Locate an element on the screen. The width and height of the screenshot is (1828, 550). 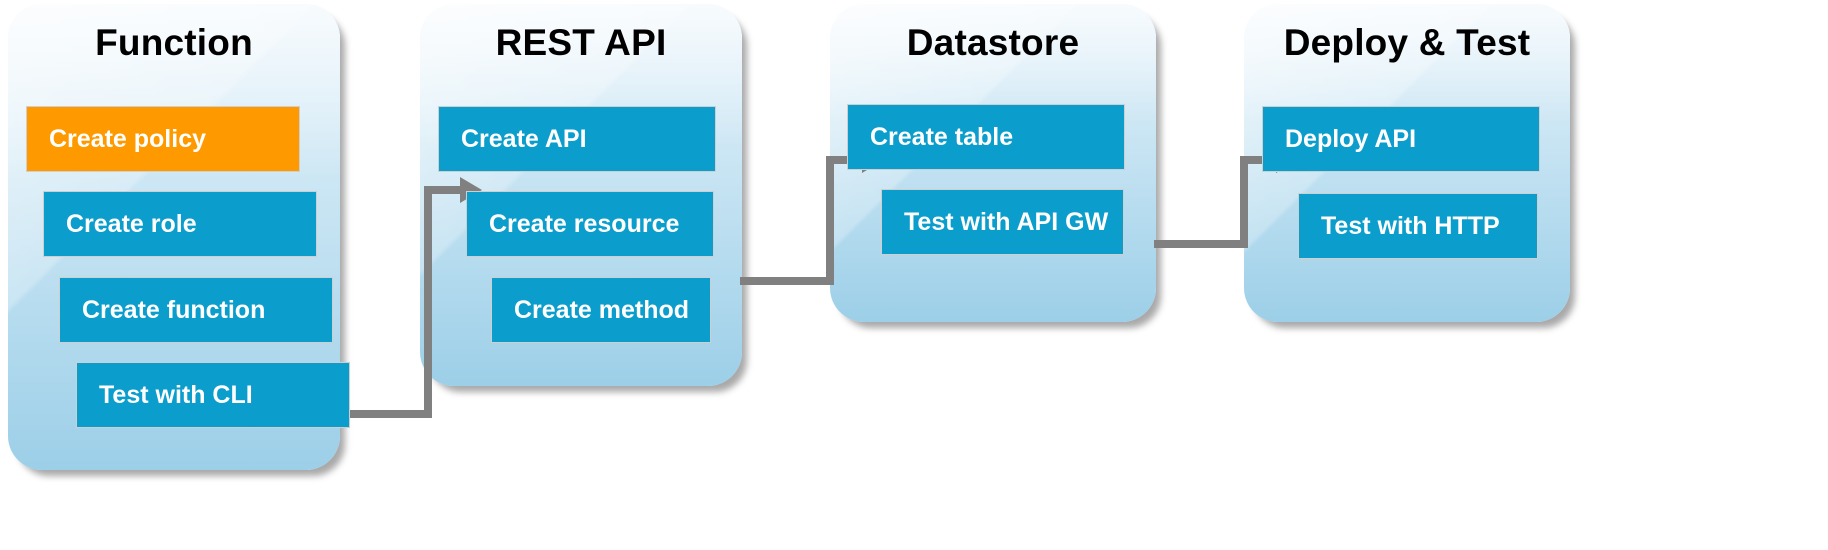
step-deploy-api: Deploy API is located at coordinates (1401, 139).